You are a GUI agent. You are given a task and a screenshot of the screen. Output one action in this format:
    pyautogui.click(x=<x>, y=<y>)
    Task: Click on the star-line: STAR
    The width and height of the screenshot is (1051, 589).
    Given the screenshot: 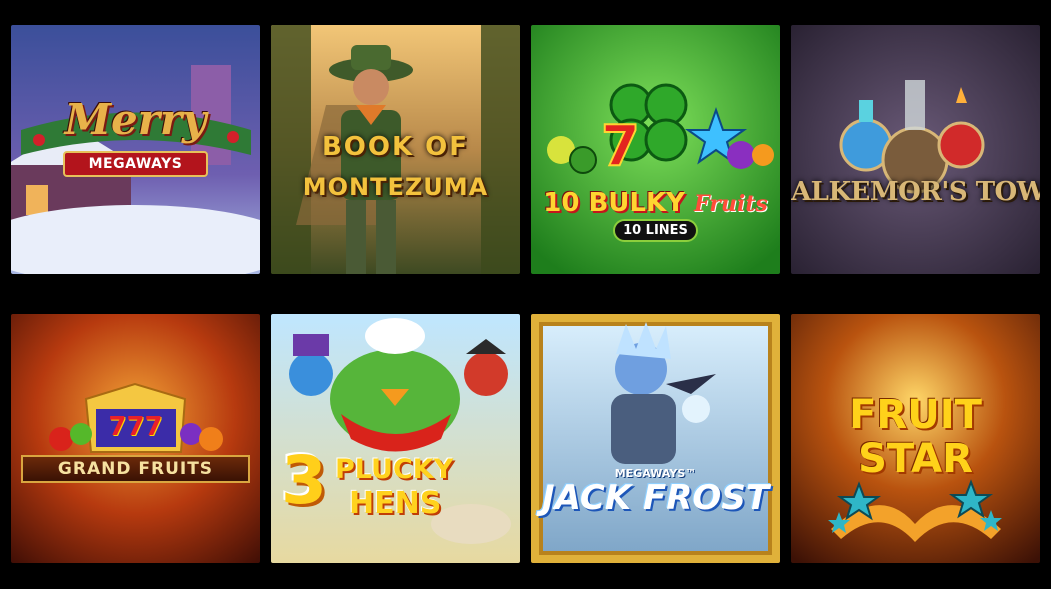 What is the action you would take?
    pyautogui.click(x=915, y=459)
    